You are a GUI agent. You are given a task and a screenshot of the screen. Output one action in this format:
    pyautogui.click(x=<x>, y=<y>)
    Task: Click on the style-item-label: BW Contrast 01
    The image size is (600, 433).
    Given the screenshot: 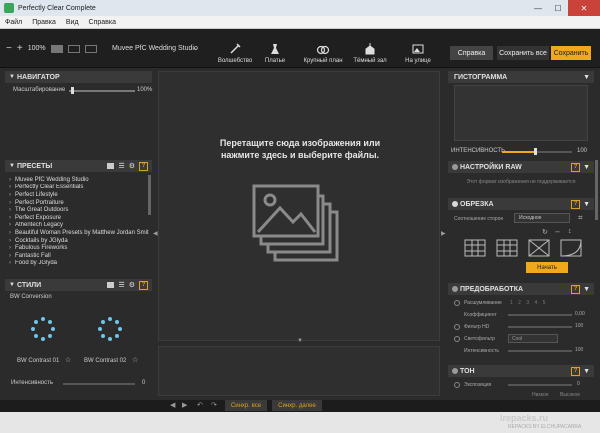 What is the action you would take?
    pyautogui.click(x=38, y=361)
    